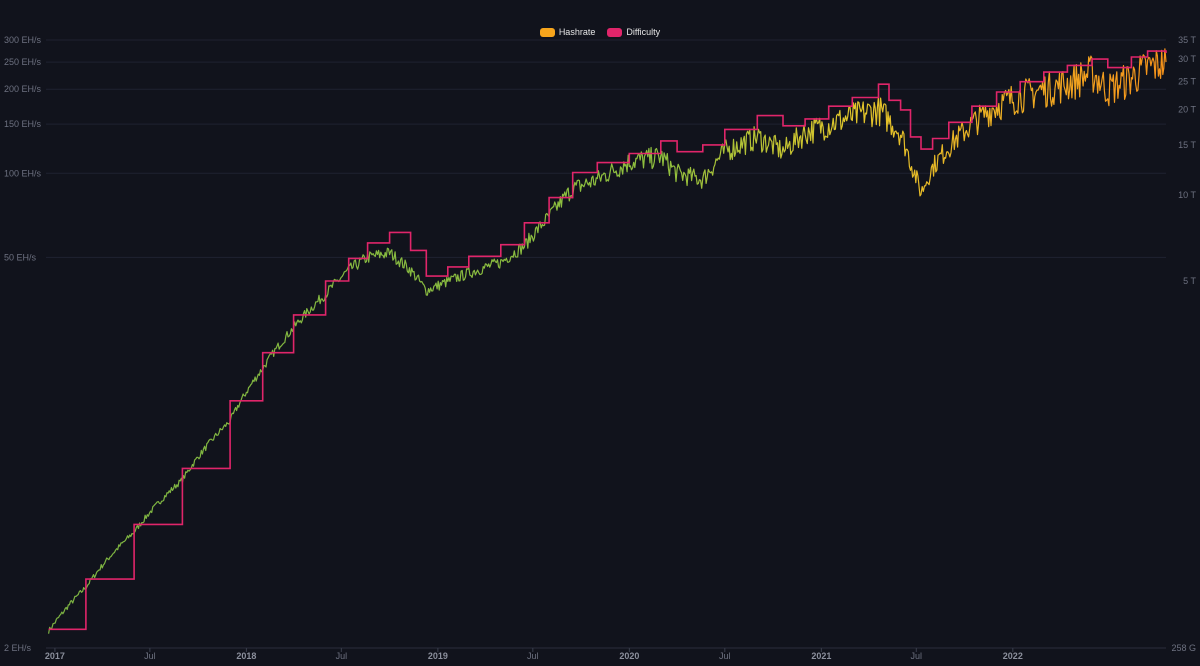 The image size is (1200, 666). I want to click on legend-item-difficulty: Difficulty, so click(633, 32).